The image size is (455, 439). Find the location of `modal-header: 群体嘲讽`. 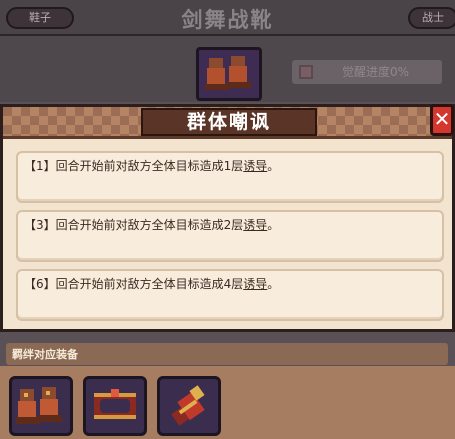

modal-header: 群体嘲讽 is located at coordinates (227, 123).